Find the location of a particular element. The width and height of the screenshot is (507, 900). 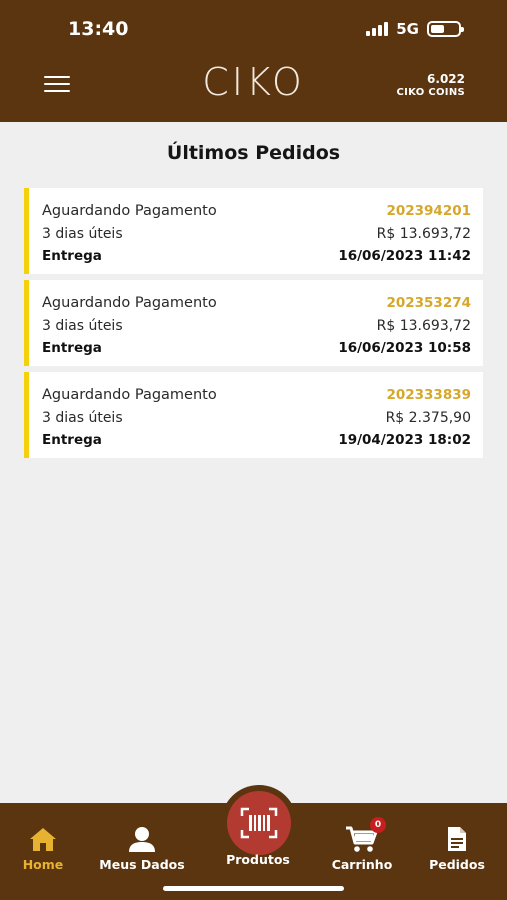

order-code: 202394201 is located at coordinates (428, 211).